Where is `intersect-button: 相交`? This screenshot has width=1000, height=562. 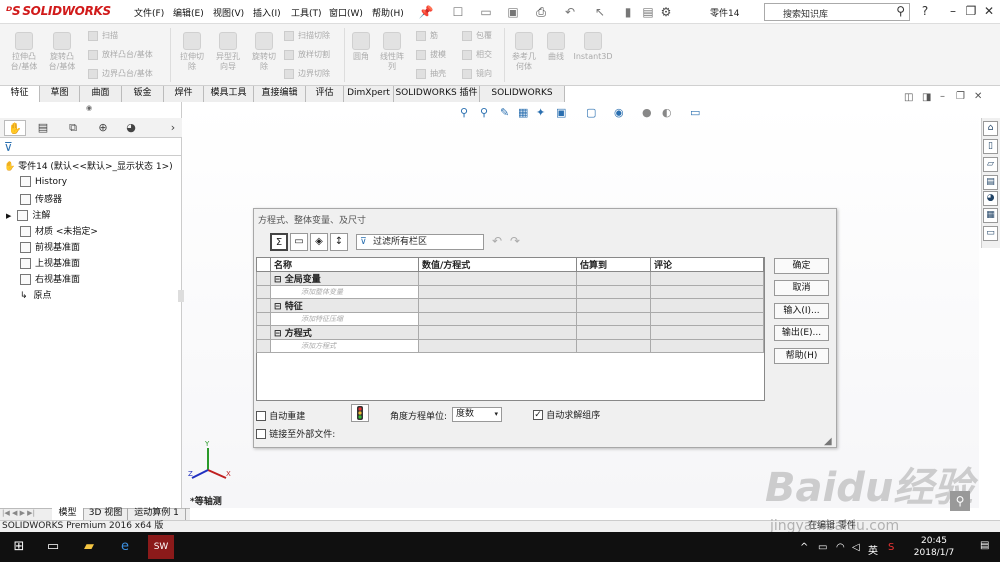
intersect-button: 相交 is located at coordinates (477, 54).